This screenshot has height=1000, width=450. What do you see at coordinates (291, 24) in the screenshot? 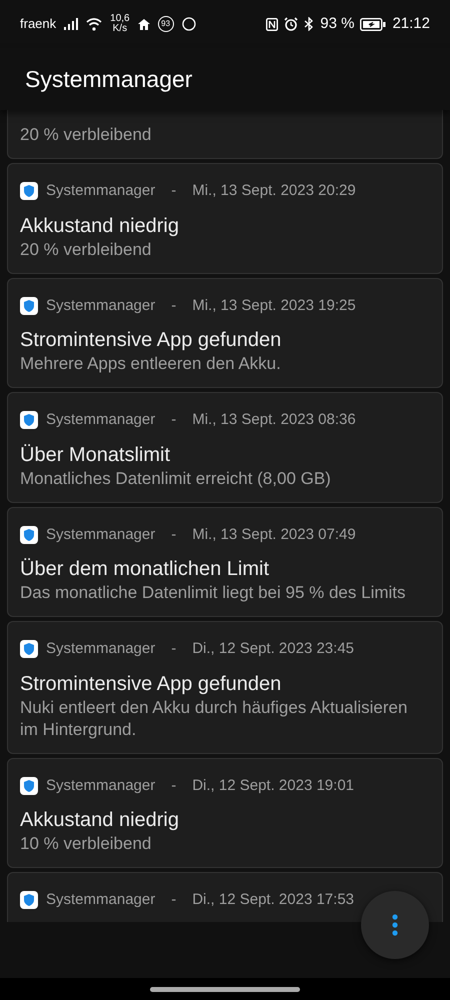
I see `alarm-icon` at bounding box center [291, 24].